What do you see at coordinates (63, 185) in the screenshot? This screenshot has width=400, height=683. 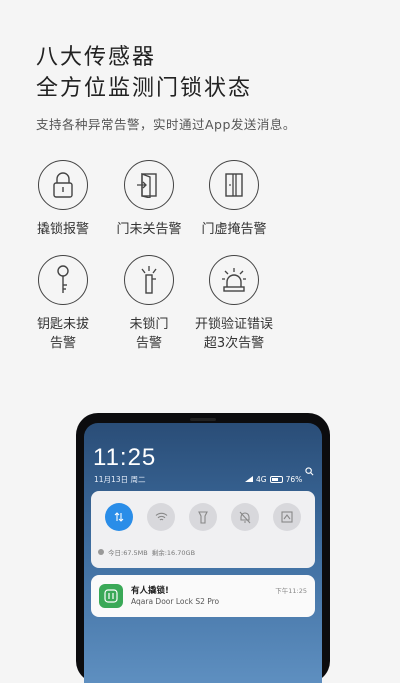 I see `lock-icon` at bounding box center [63, 185].